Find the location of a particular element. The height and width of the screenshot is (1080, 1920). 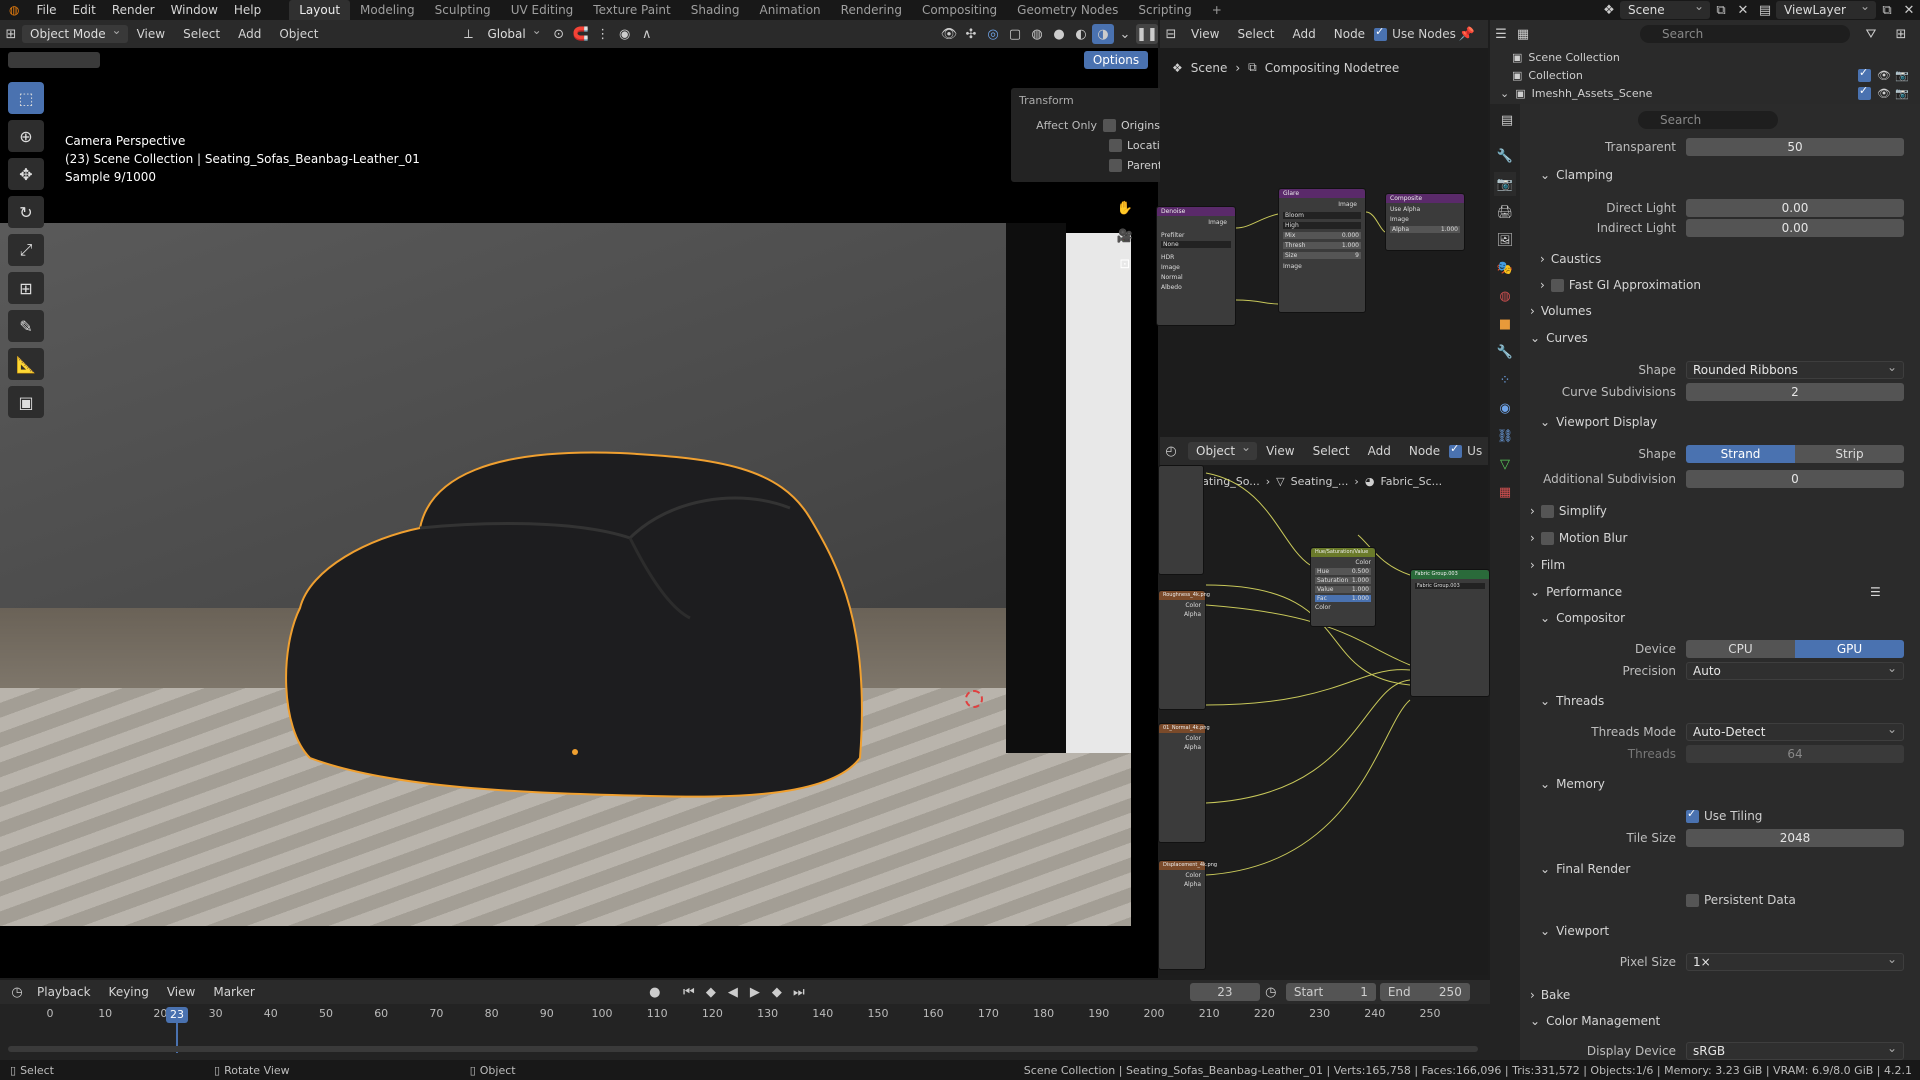

section-fast-gi: › Fast GI Approximation is located at coordinates (1730, 285).